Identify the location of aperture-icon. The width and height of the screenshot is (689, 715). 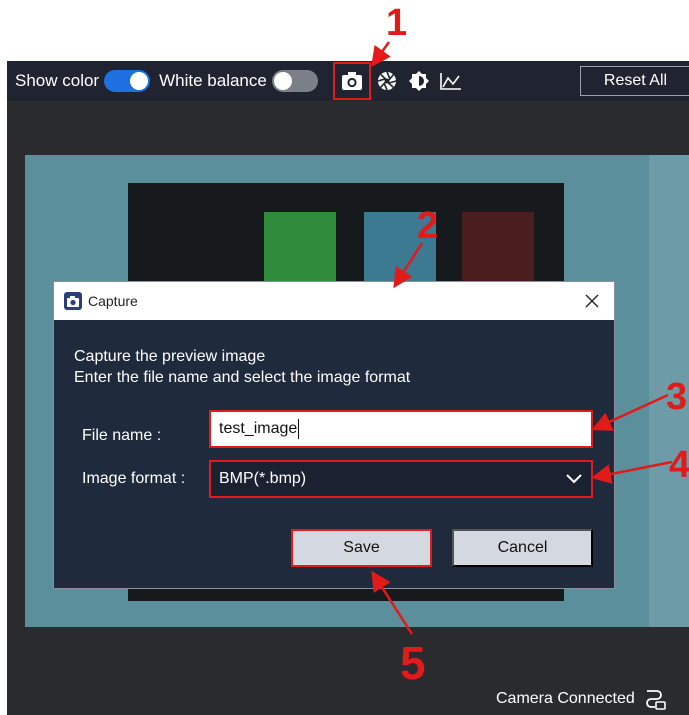
(387, 81).